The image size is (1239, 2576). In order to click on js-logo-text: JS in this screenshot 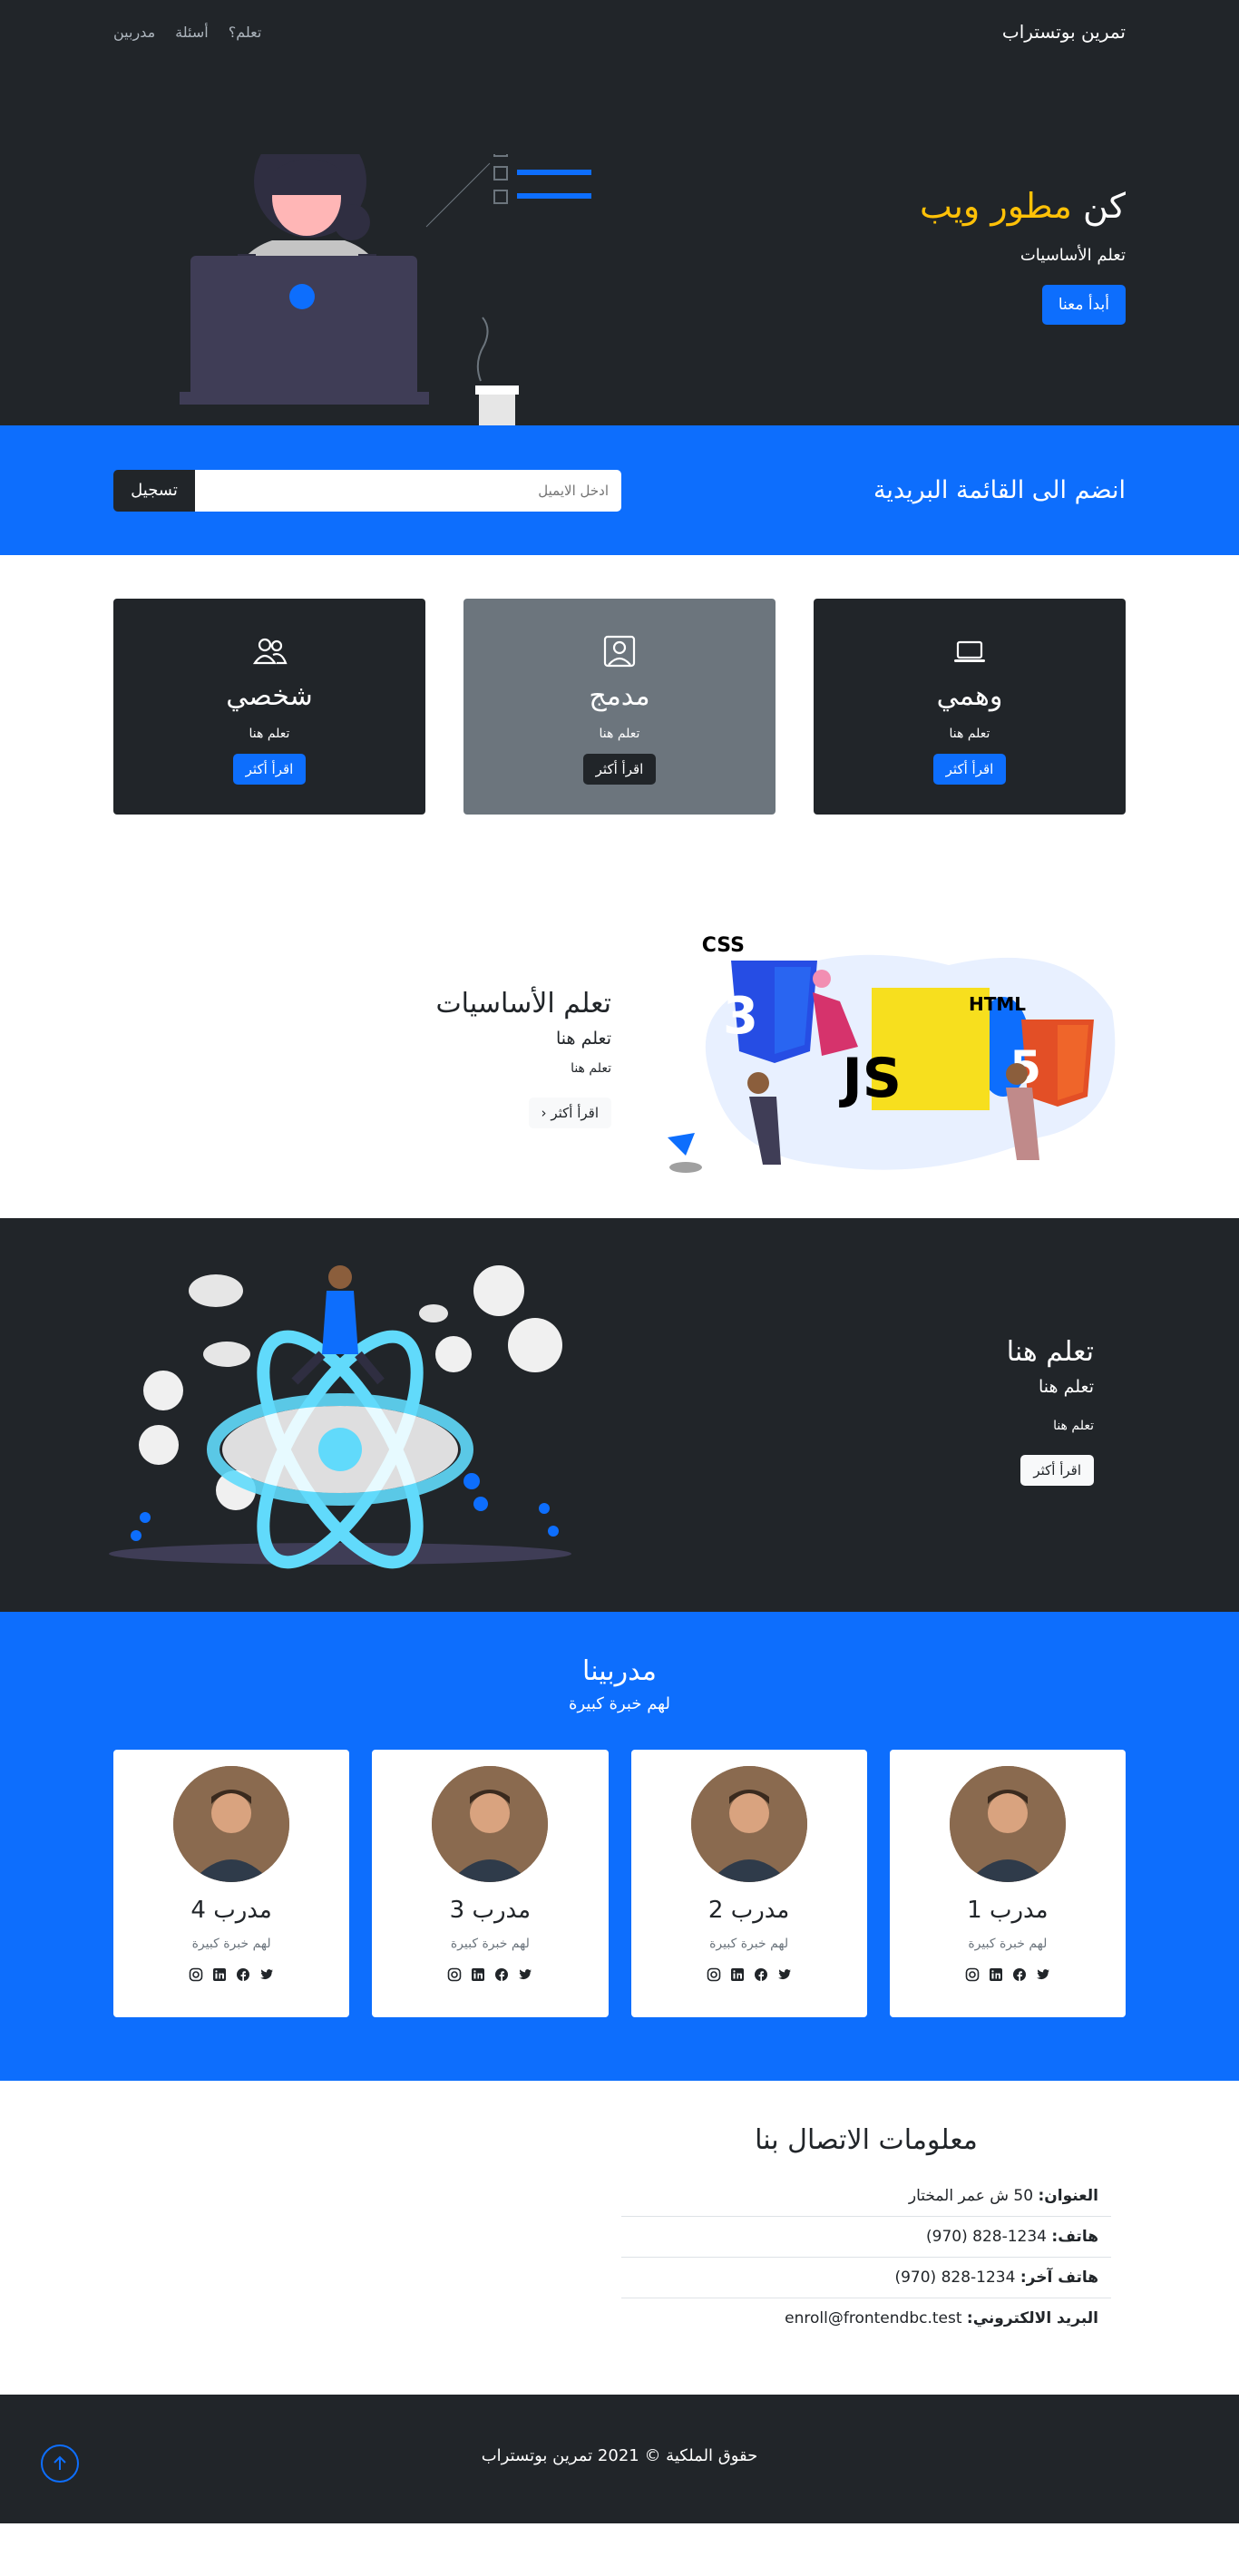, I will do `click(870, 1078)`.